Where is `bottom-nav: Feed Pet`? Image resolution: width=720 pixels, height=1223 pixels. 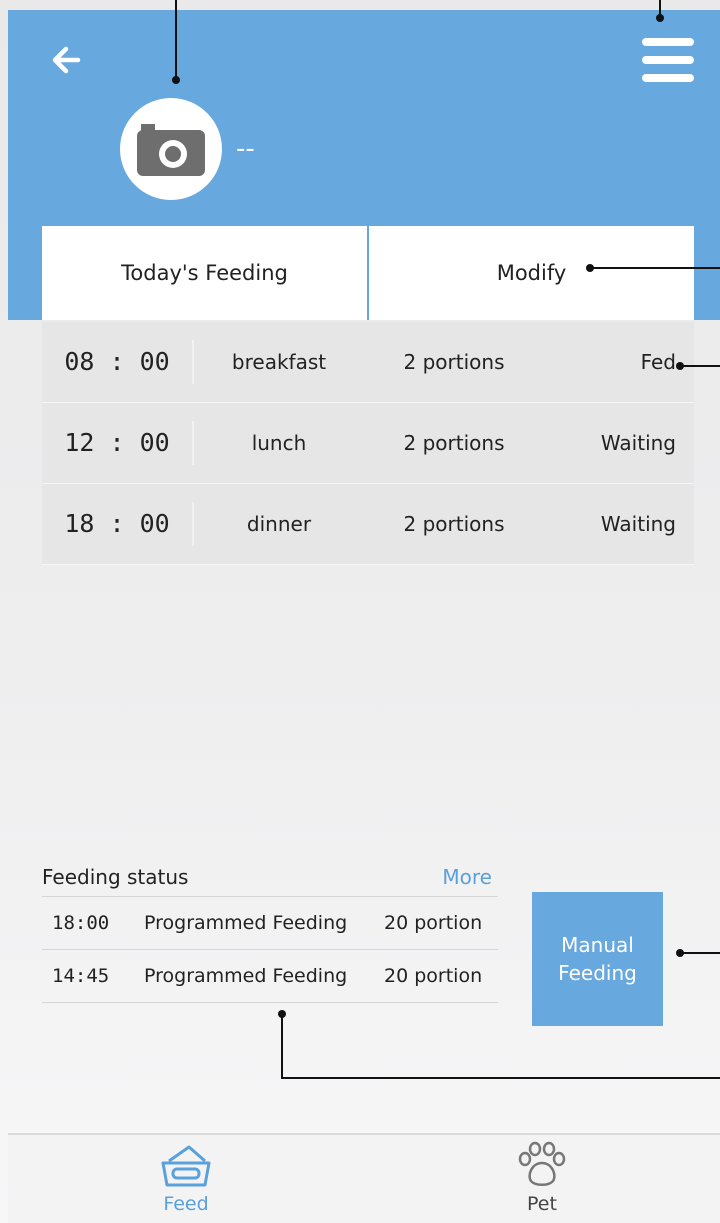 bottom-nav: Feed Pet is located at coordinates (364, 1178).